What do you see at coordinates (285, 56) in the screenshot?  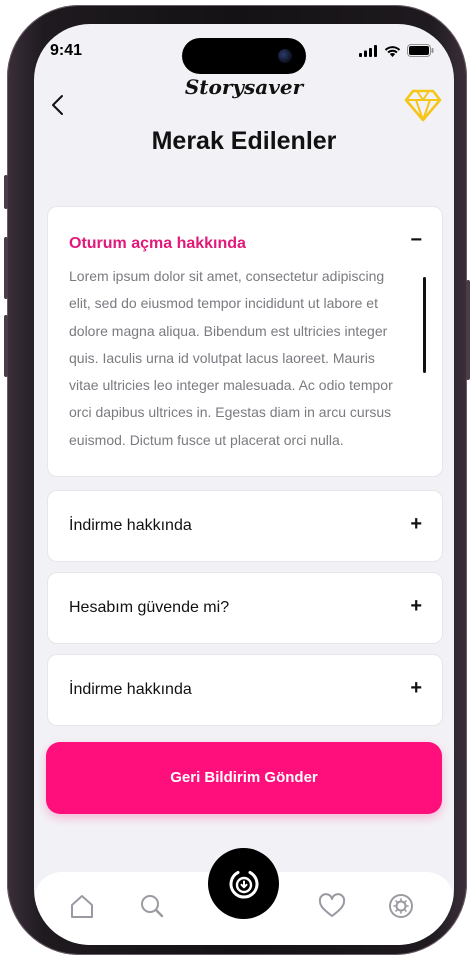 I see `camera-icon` at bounding box center [285, 56].